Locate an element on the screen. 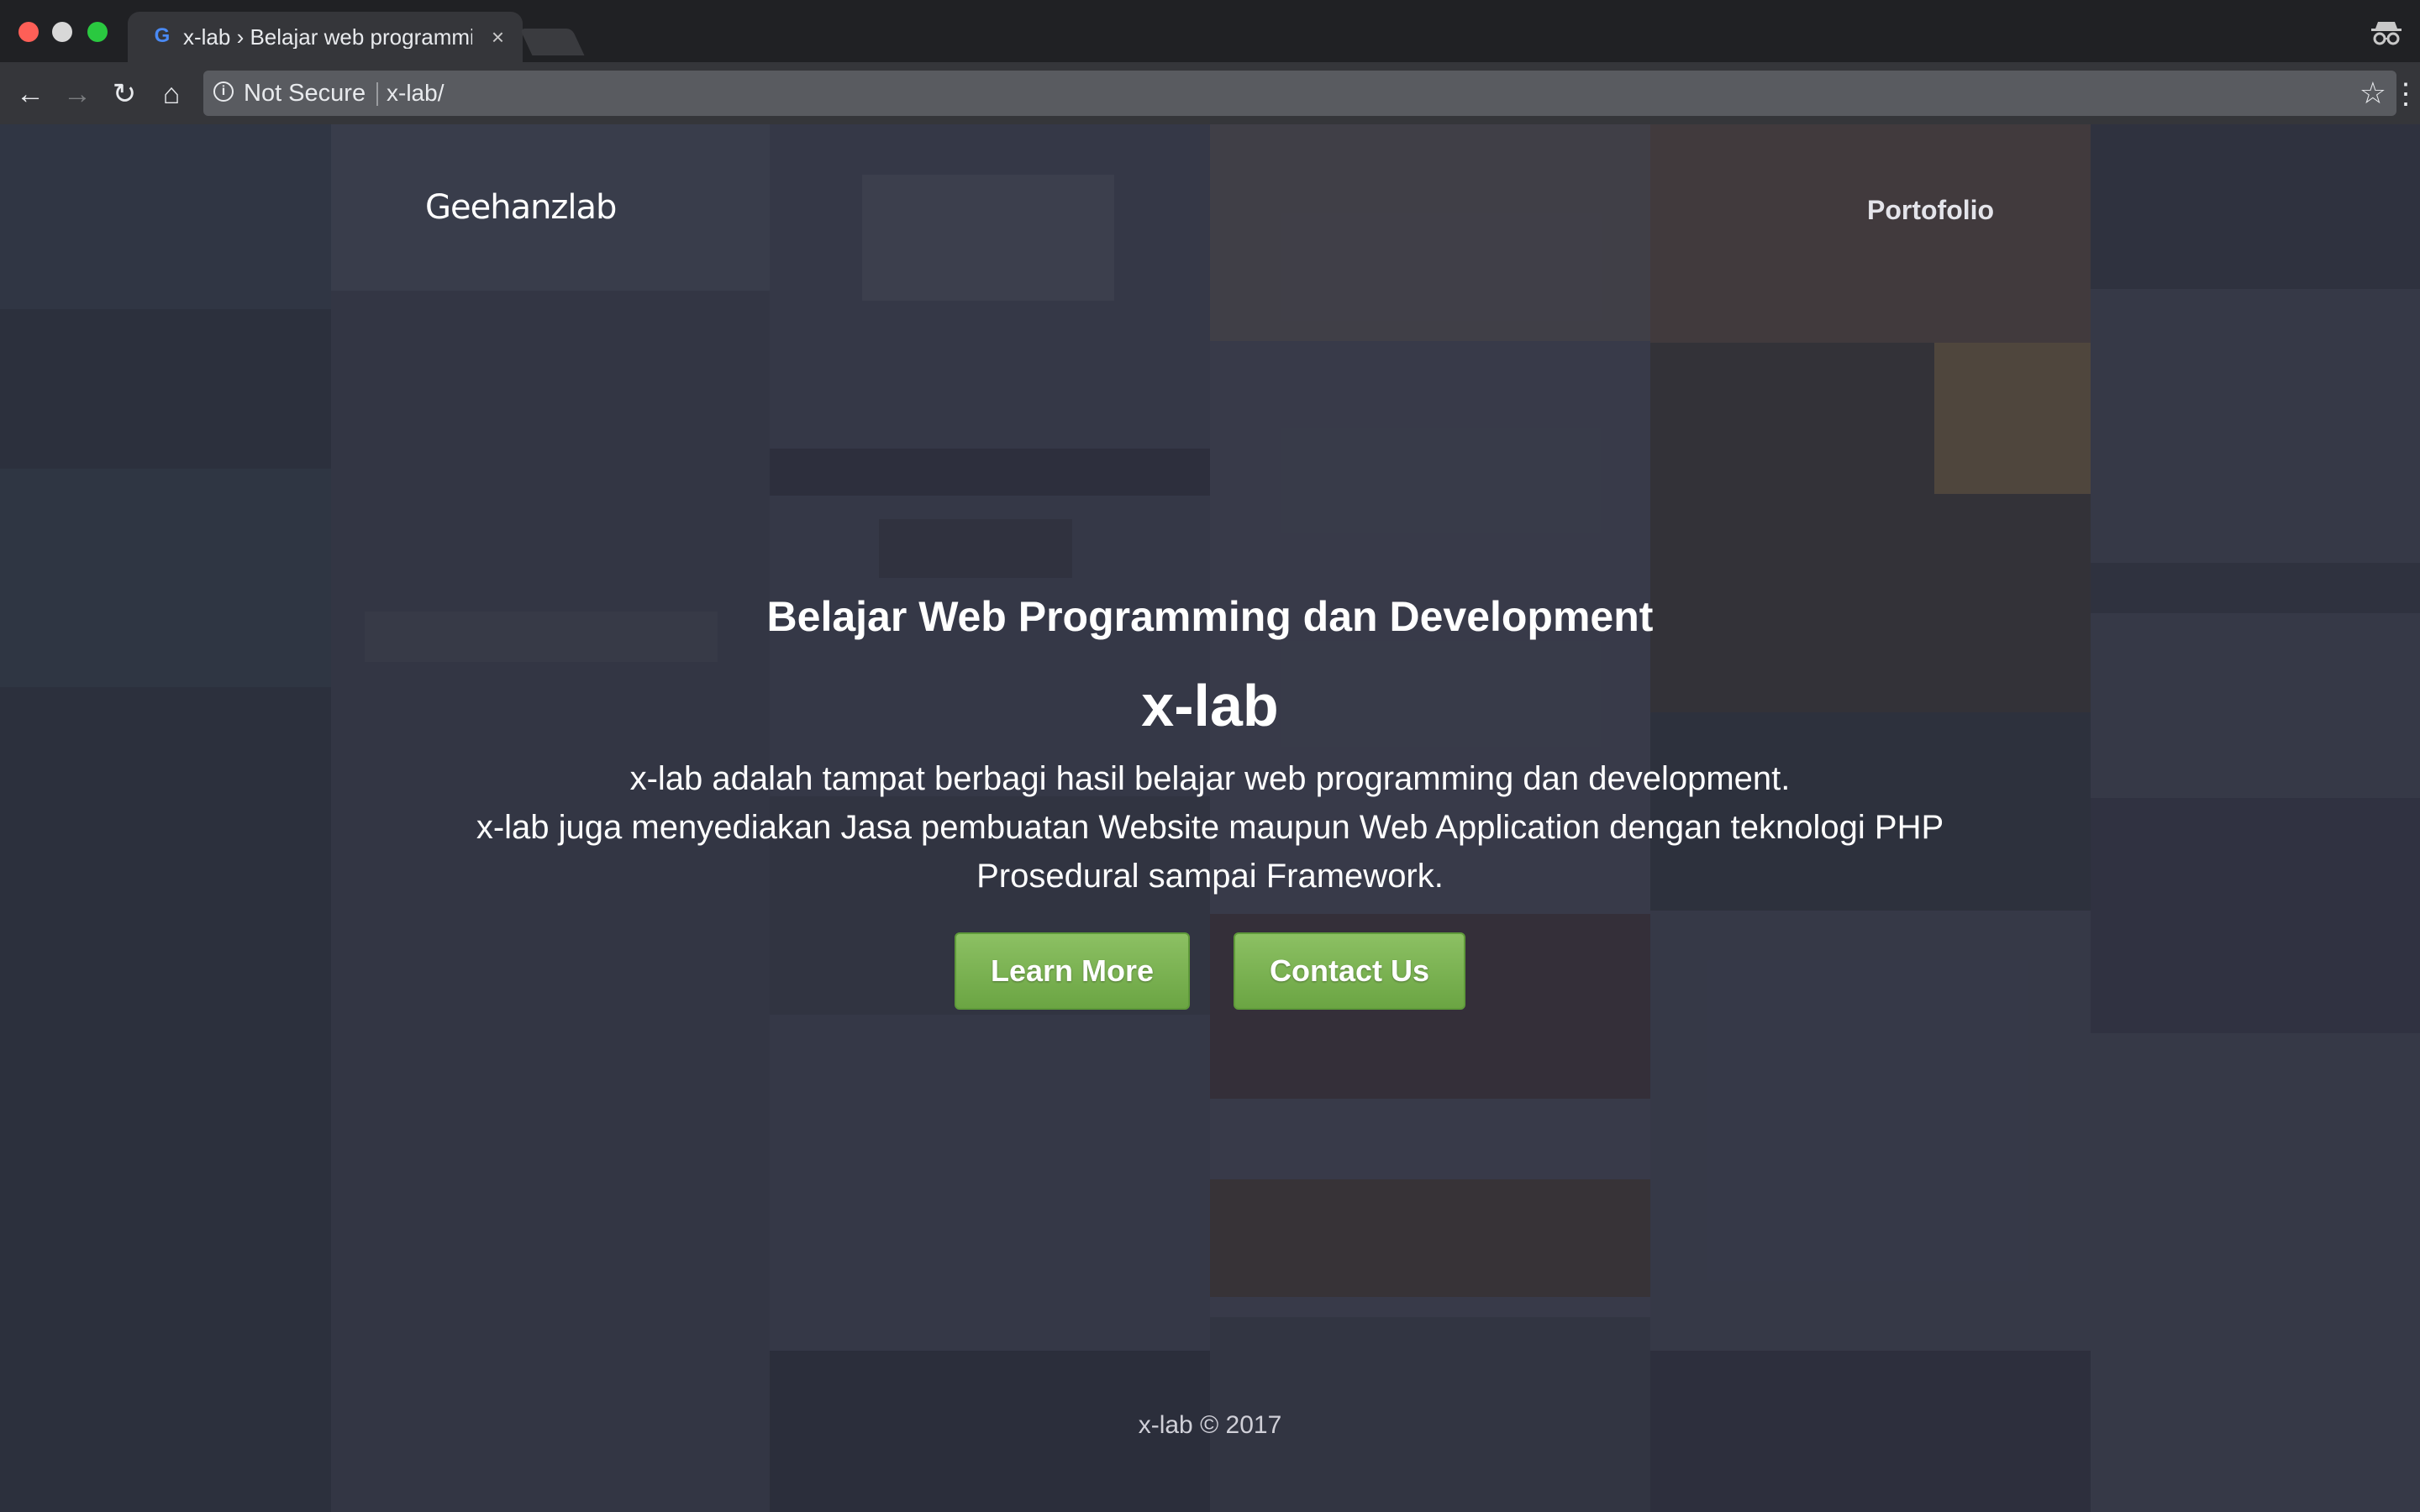  brand-logo: Geehanzlab is located at coordinates (521, 207).